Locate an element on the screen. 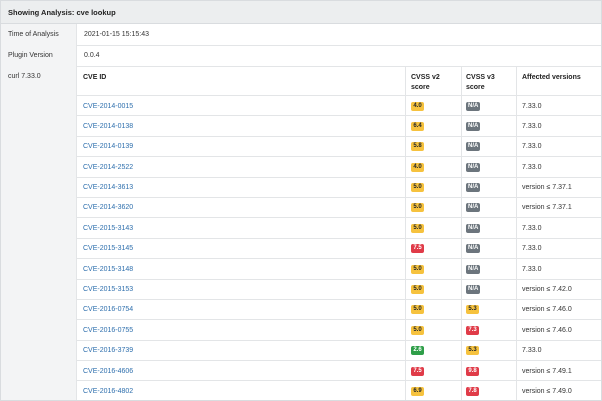 The width and height of the screenshot is (602, 401). cvss-v2-badge: 6.9 is located at coordinates (417, 391).